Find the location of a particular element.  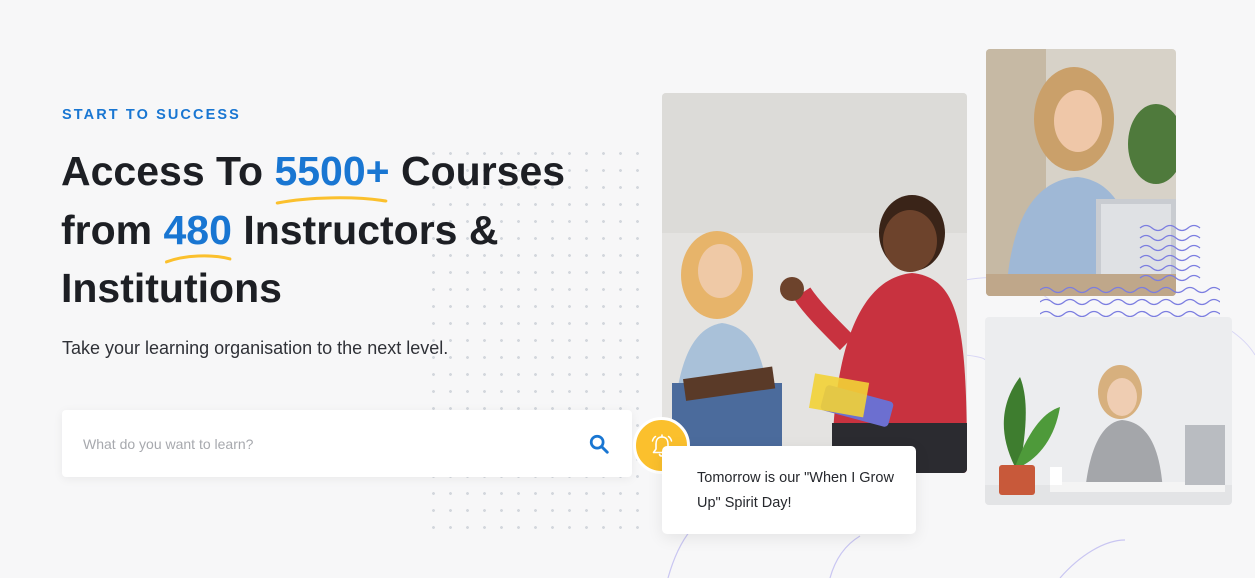

search-bar is located at coordinates (347, 443).